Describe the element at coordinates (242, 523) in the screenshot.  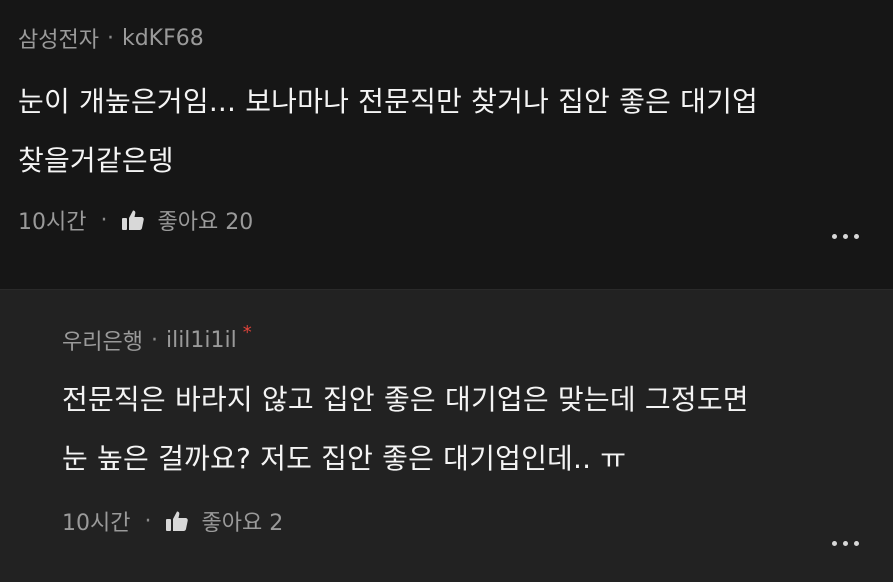
I see `like-count: 좋아요 2` at that location.